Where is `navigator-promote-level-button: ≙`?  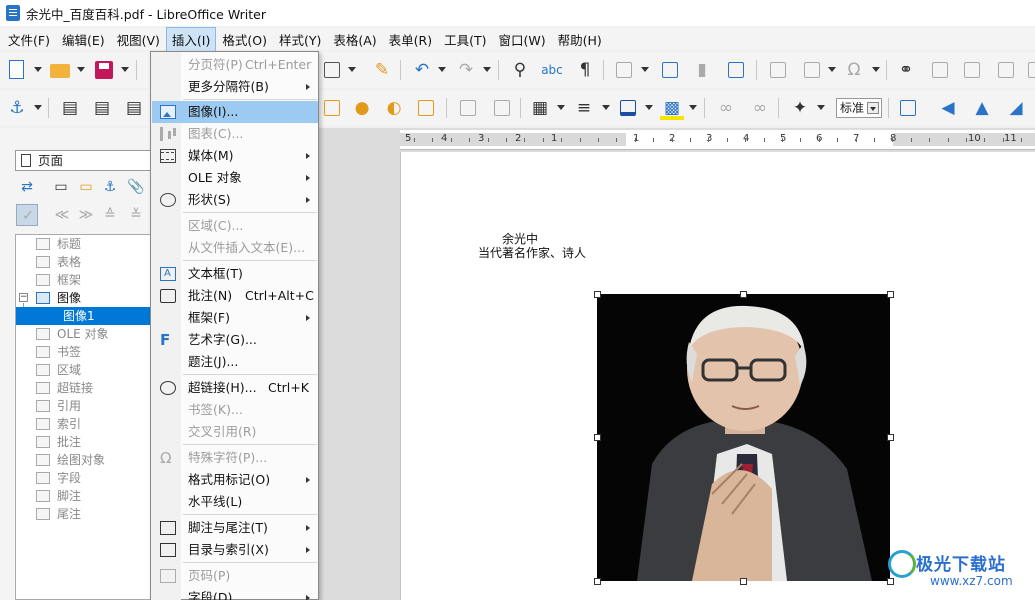
navigator-promote-level-button: ≙ is located at coordinates (110, 215).